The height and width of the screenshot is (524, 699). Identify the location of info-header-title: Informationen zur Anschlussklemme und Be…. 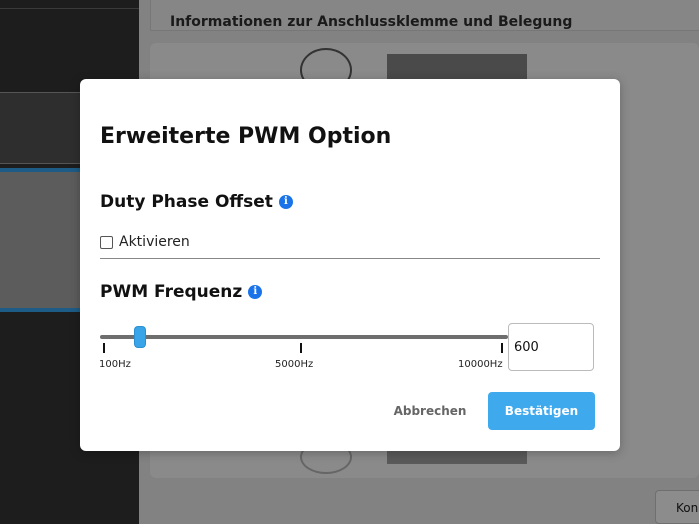
(371, 22).